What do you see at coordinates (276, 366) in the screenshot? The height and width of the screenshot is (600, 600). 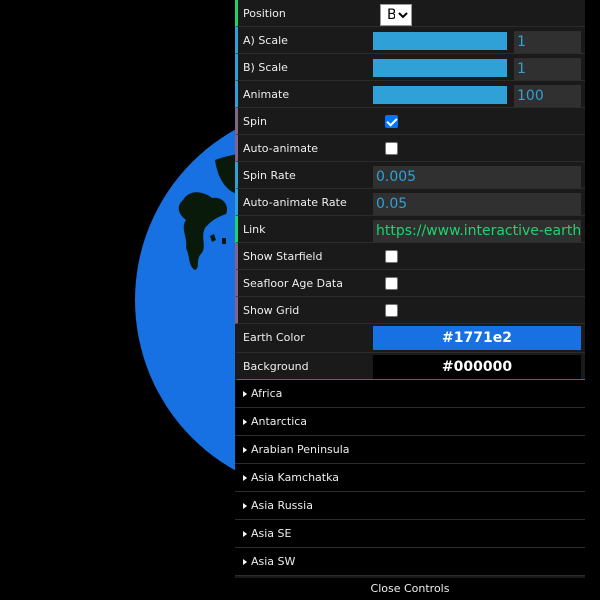 I see `background-label: Background` at bounding box center [276, 366].